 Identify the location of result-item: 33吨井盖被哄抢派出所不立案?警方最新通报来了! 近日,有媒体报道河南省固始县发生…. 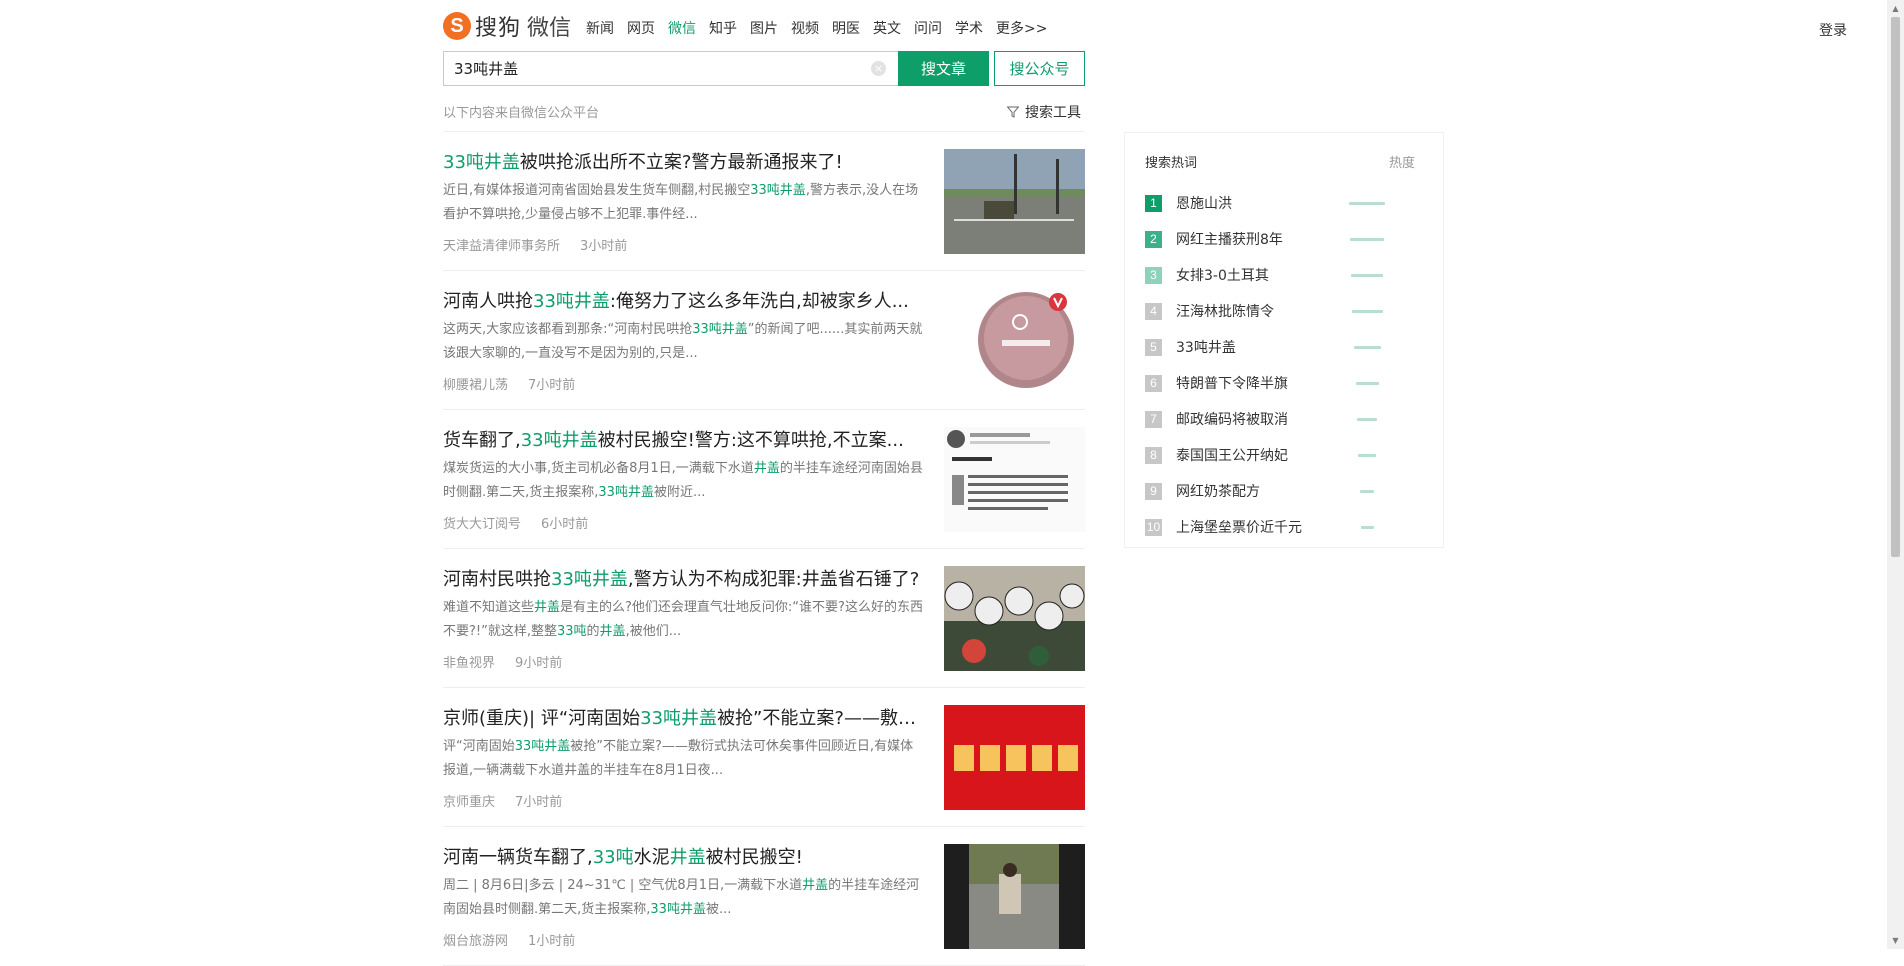
(764, 201).